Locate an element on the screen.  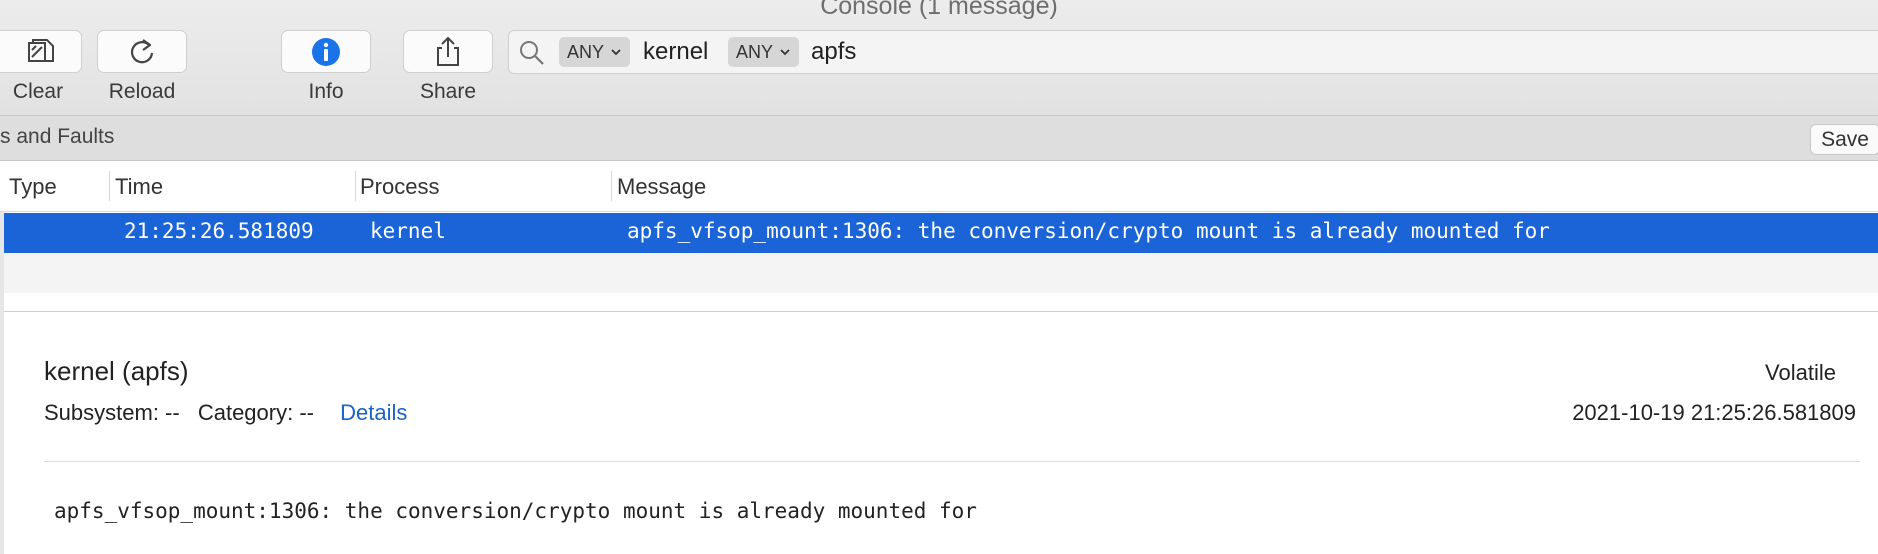
column-header-process: Process is located at coordinates (399, 187).